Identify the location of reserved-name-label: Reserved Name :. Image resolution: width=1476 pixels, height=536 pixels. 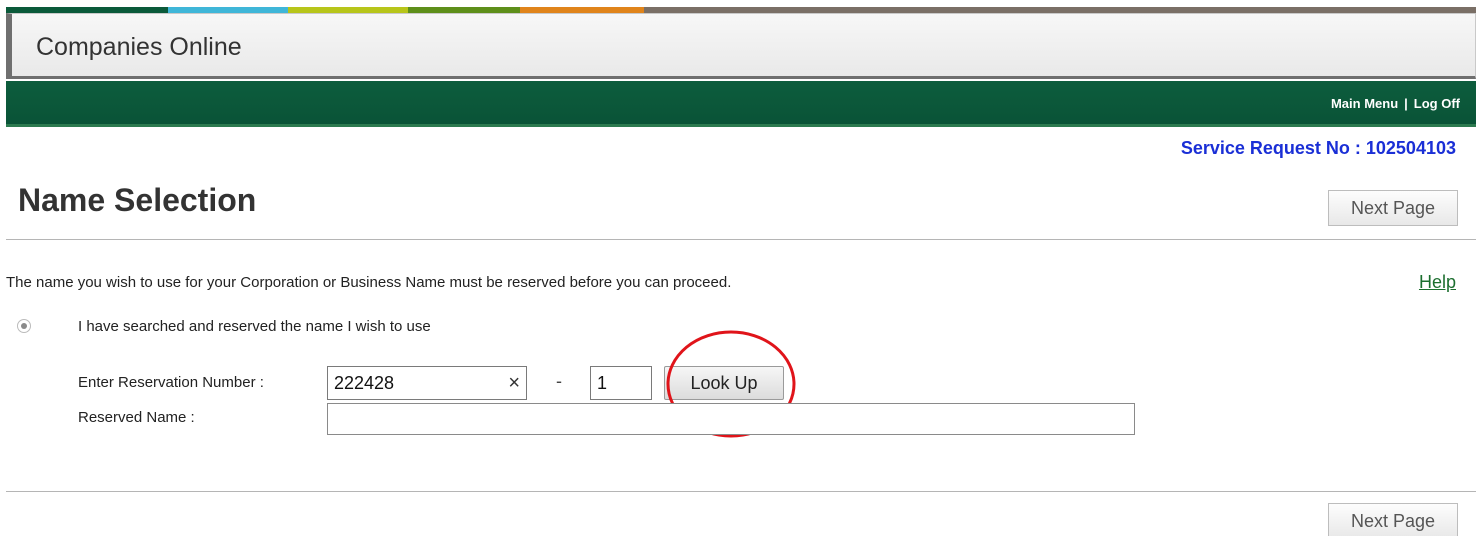
(136, 417).